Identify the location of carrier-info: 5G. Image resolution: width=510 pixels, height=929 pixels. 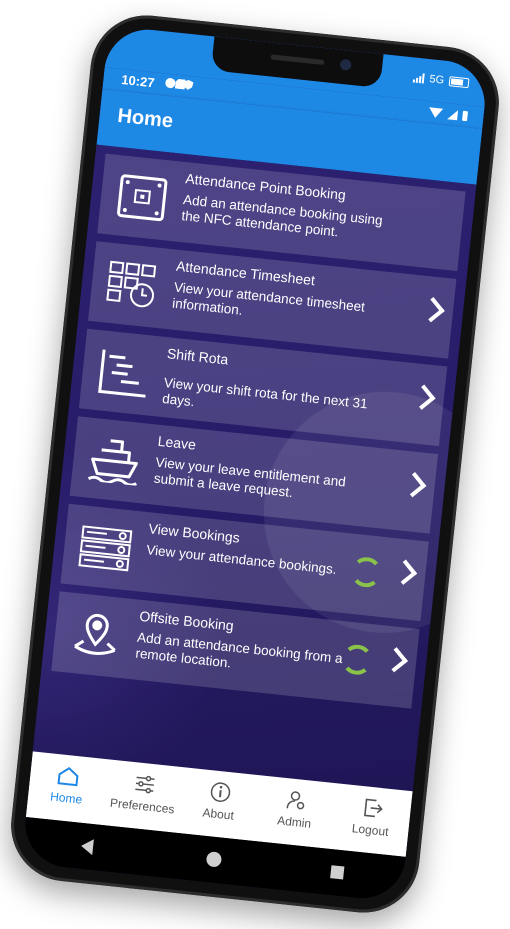
(441, 80).